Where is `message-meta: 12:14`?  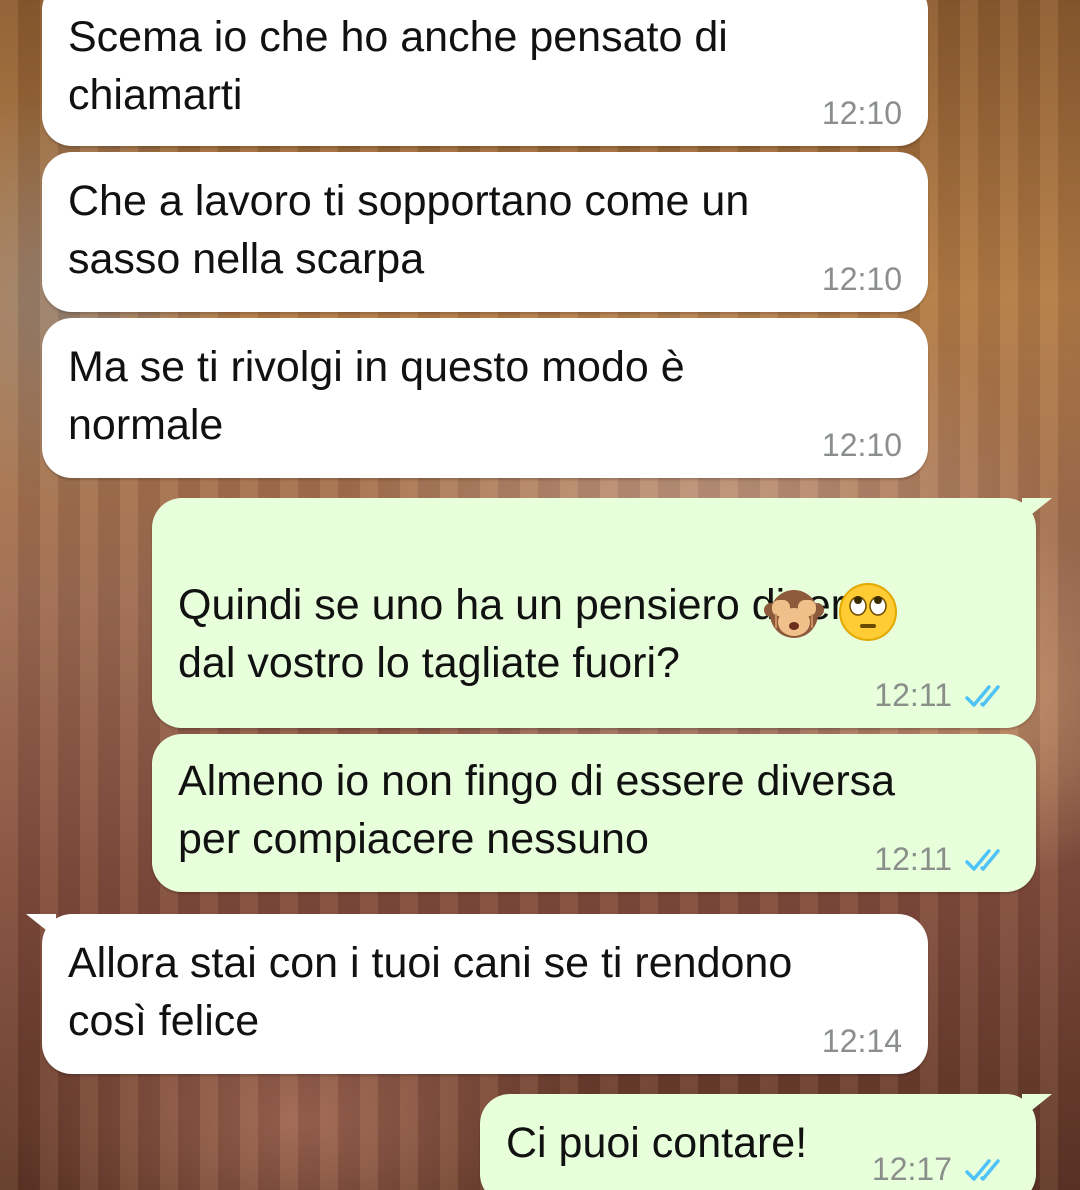 message-meta: 12:14 is located at coordinates (862, 1041).